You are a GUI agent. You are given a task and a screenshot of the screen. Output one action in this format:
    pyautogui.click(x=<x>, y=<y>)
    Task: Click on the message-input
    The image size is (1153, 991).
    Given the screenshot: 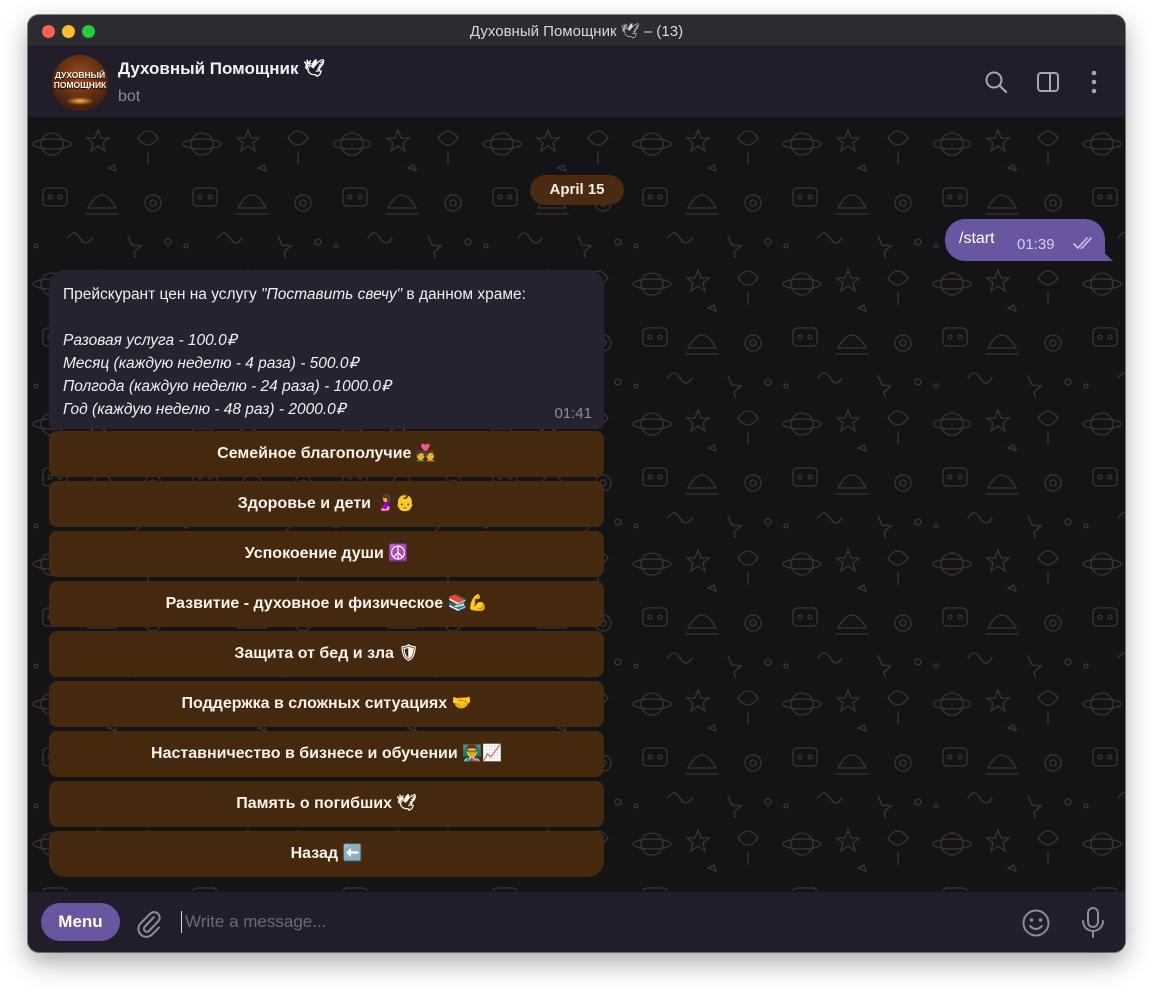 What is the action you would take?
    pyautogui.click(x=585, y=922)
    